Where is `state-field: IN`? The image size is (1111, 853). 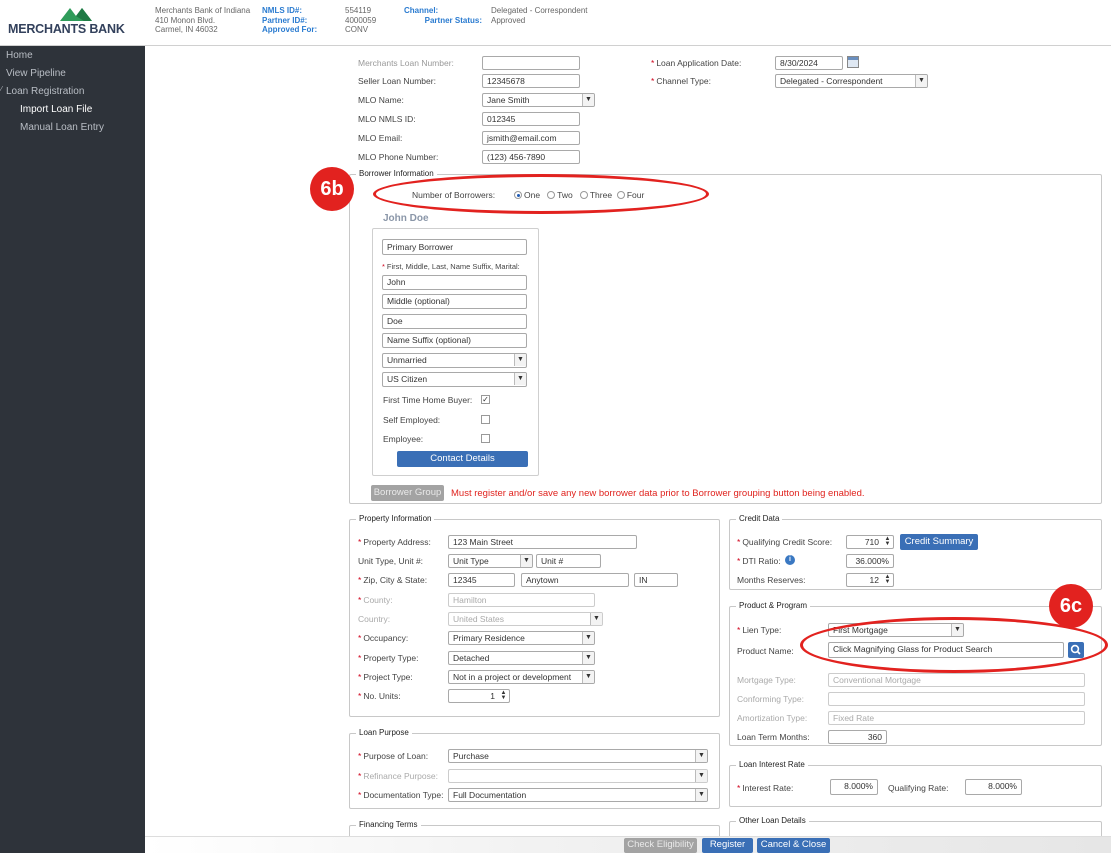 state-field: IN is located at coordinates (656, 580).